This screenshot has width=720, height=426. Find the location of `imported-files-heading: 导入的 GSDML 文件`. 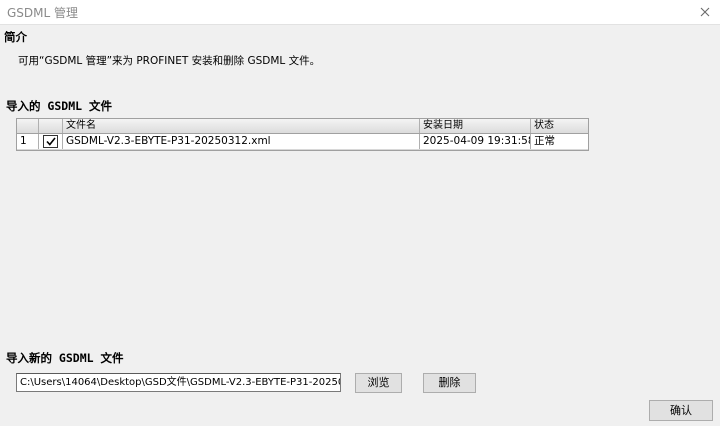

imported-files-heading: 导入的 GSDML 文件 is located at coordinates (59, 106).